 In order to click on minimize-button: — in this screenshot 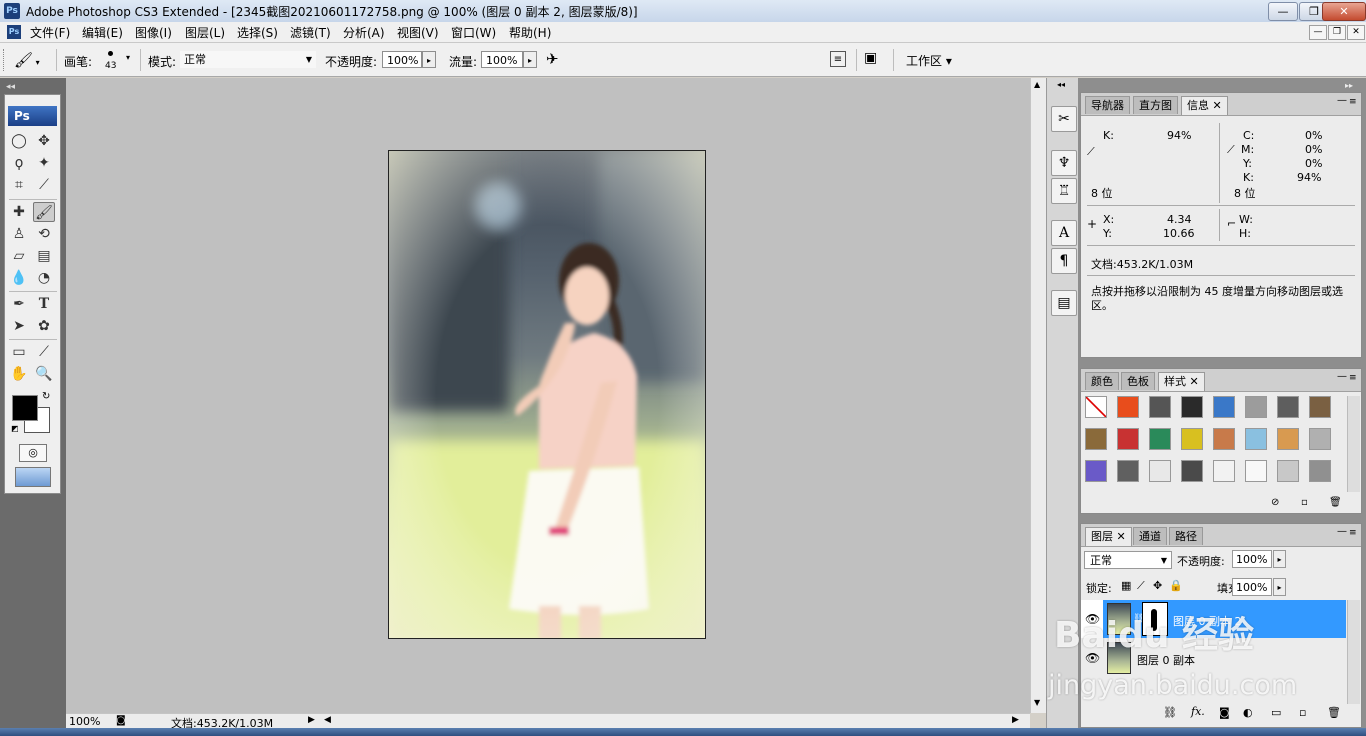, I will do `click(1283, 11)`.